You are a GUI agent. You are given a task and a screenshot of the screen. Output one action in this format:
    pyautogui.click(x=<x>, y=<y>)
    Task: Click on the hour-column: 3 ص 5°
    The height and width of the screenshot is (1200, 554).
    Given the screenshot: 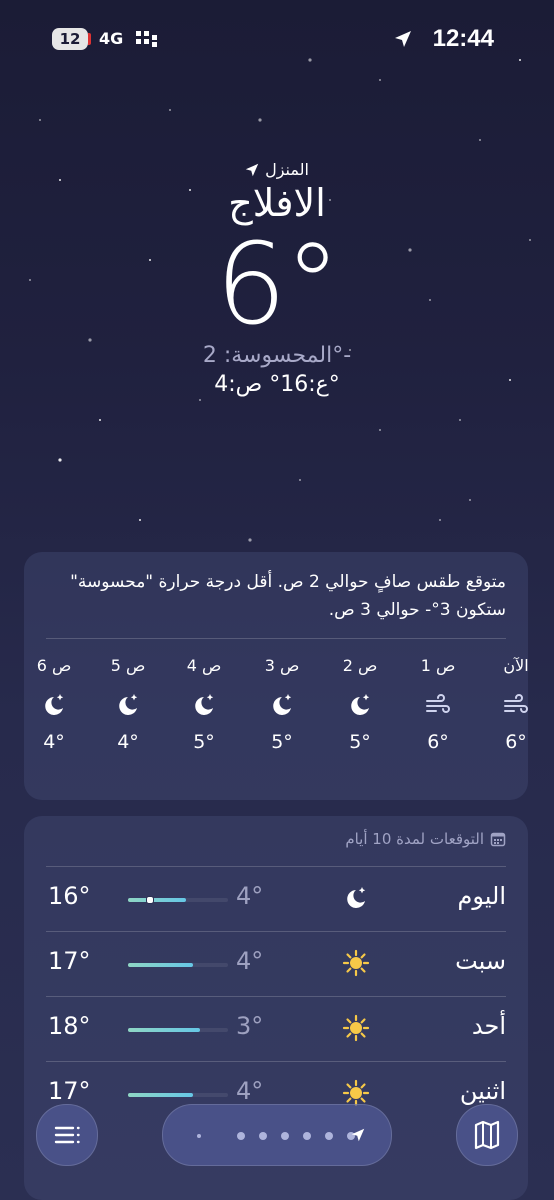 What is the action you would take?
    pyautogui.click(x=282, y=704)
    